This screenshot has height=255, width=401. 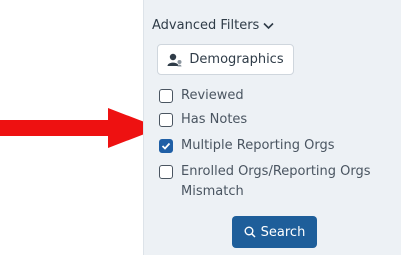 I want to click on has-notes-label: Has Notes, so click(x=214, y=119).